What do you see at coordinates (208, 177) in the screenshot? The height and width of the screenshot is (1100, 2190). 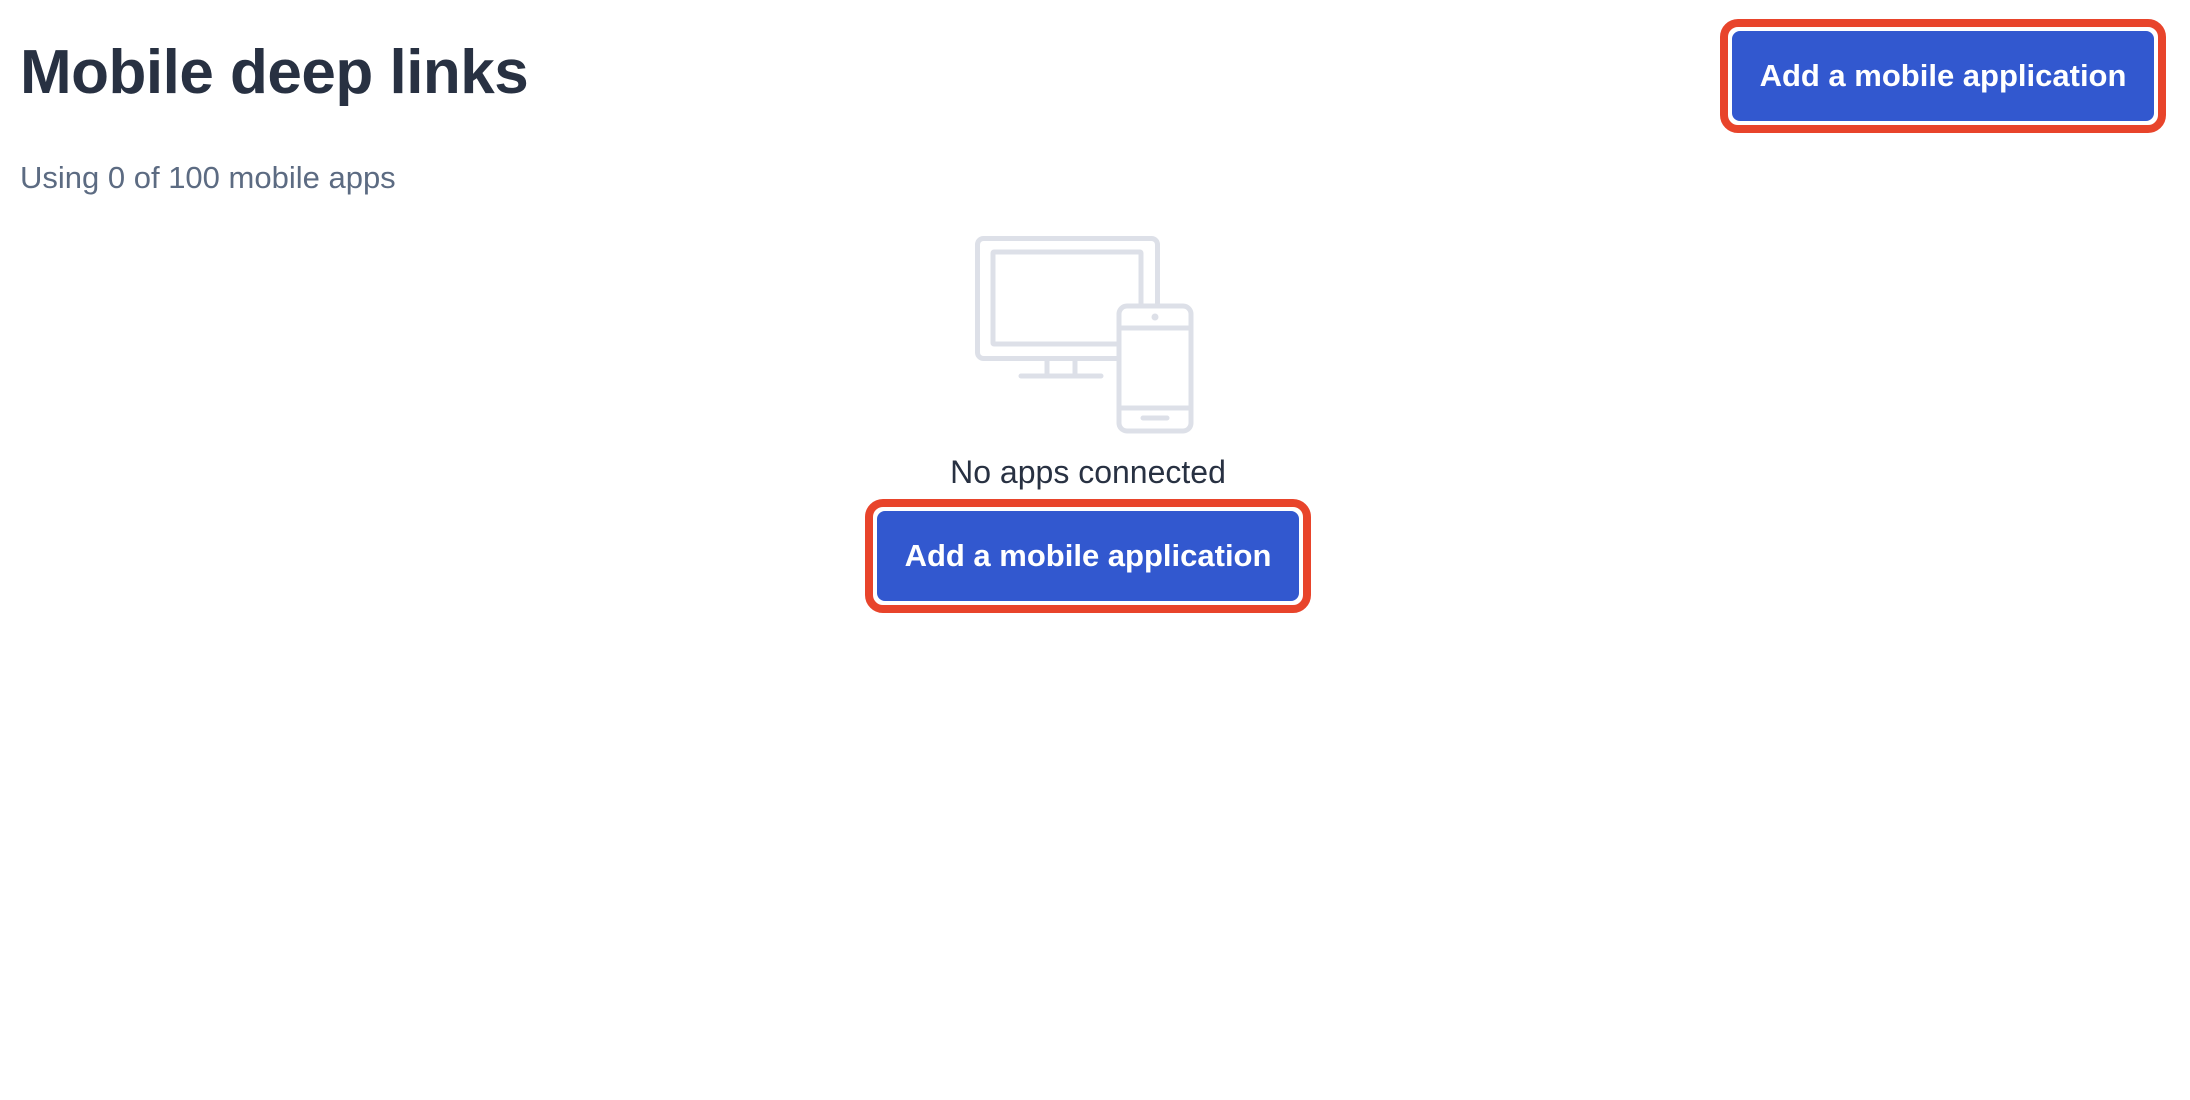 I see `usage-count: Using 0 of 100 mobile apps` at bounding box center [208, 177].